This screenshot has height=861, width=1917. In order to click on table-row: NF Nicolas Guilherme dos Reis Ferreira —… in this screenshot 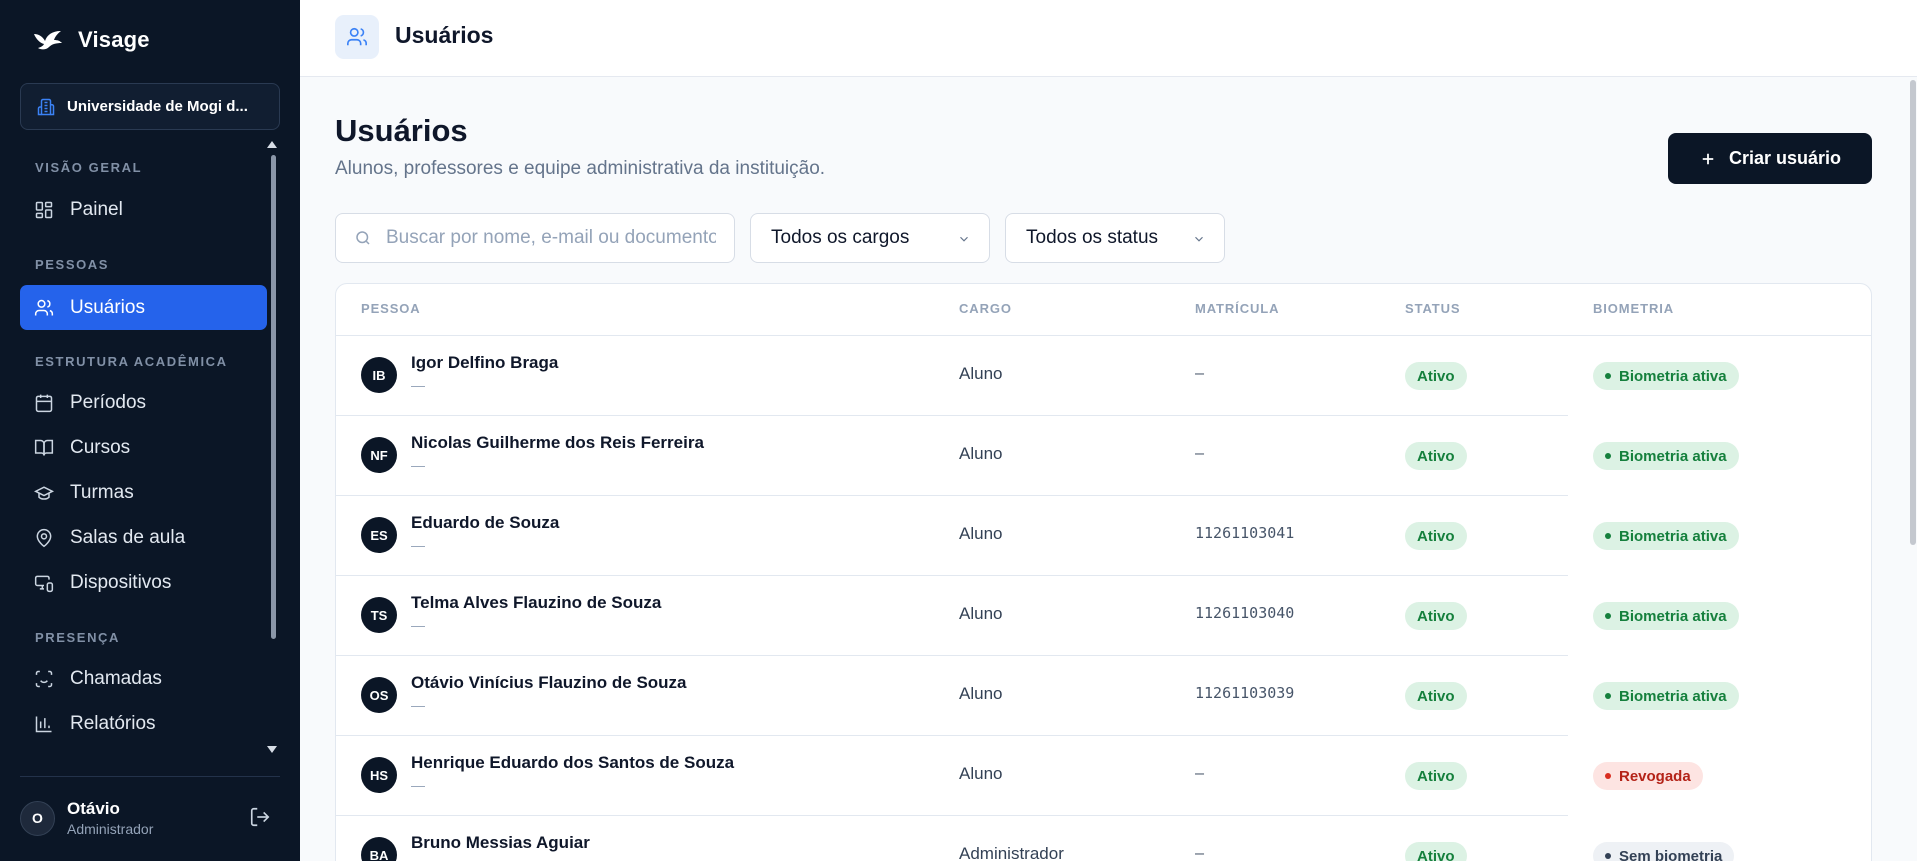, I will do `click(1103, 456)`.